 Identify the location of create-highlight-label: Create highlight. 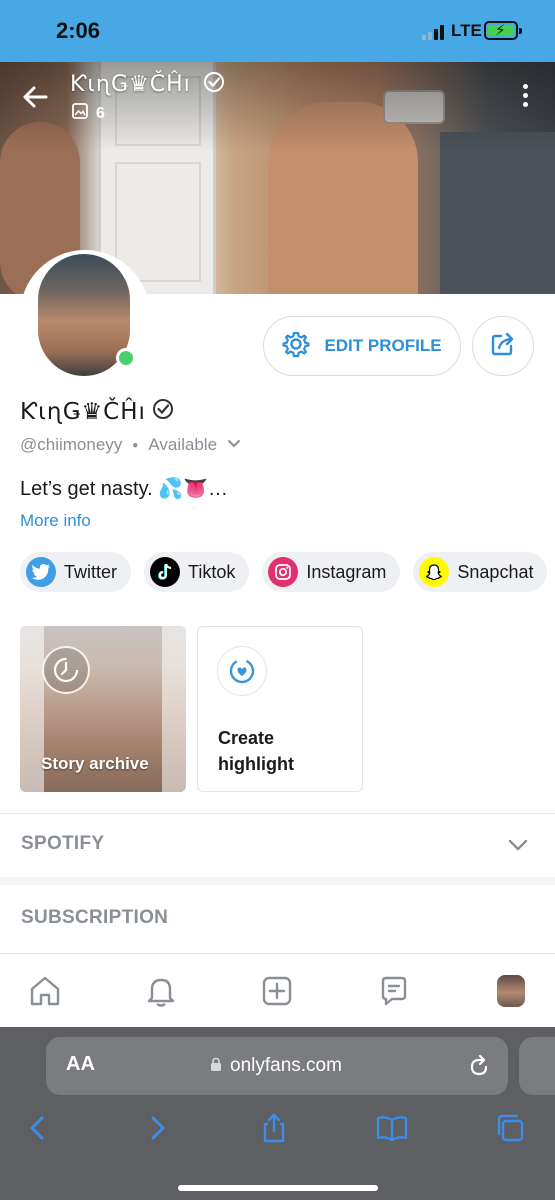
(256, 751).